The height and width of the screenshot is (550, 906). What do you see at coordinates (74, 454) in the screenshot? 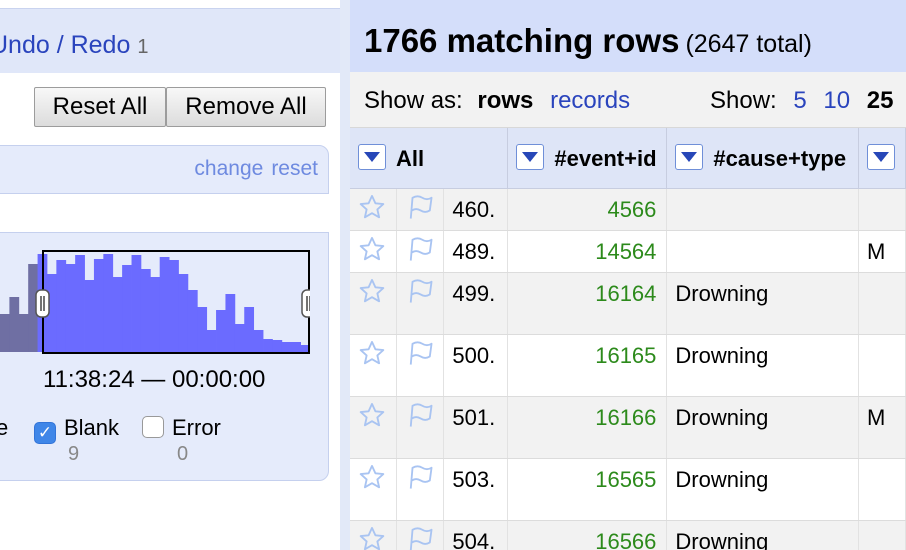
I see `blank-count: 9` at bounding box center [74, 454].